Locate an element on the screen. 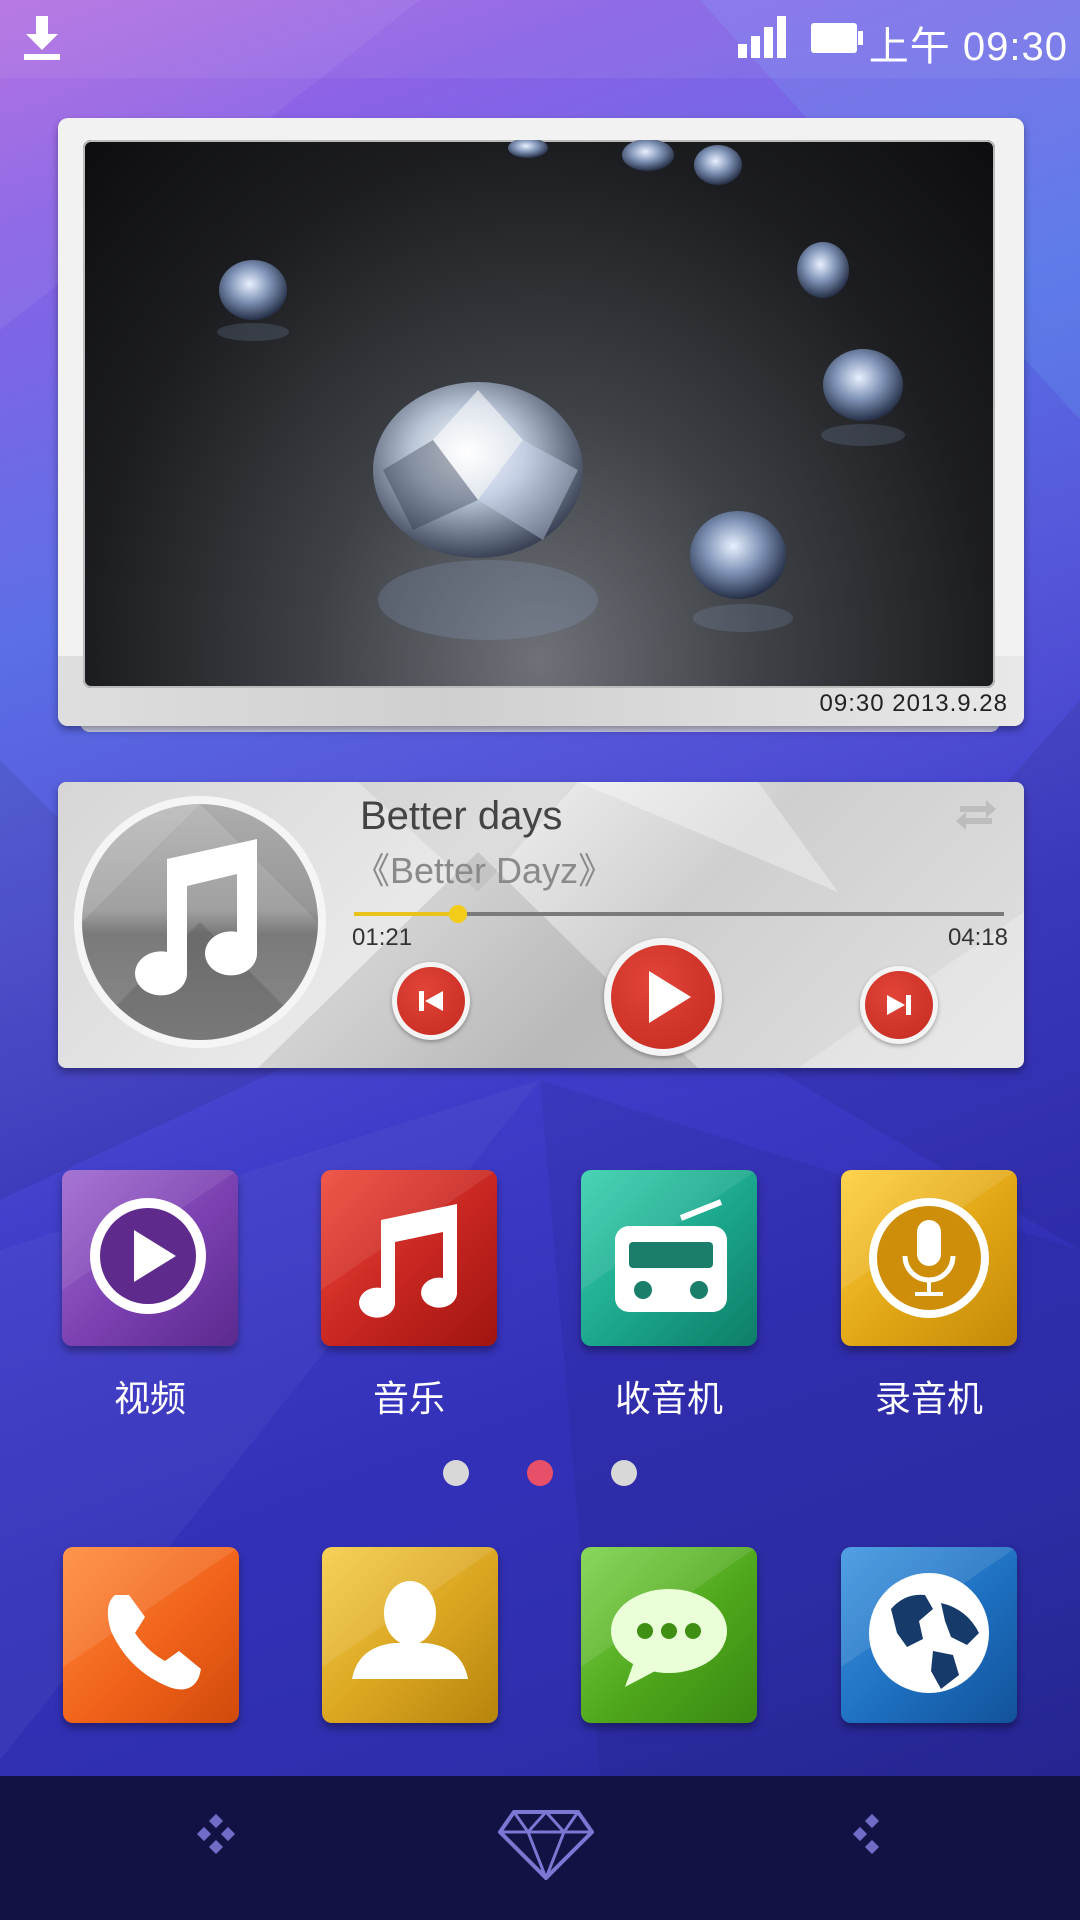 Image resolution: width=1080 pixels, height=1920 pixels. app-label-video: 视频 is located at coordinates (149, 1398).